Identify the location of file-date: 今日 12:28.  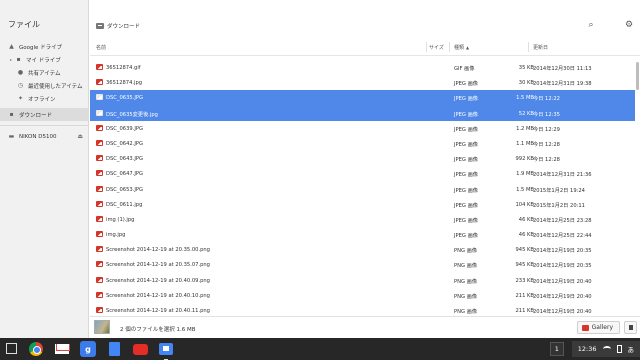
(546, 160).